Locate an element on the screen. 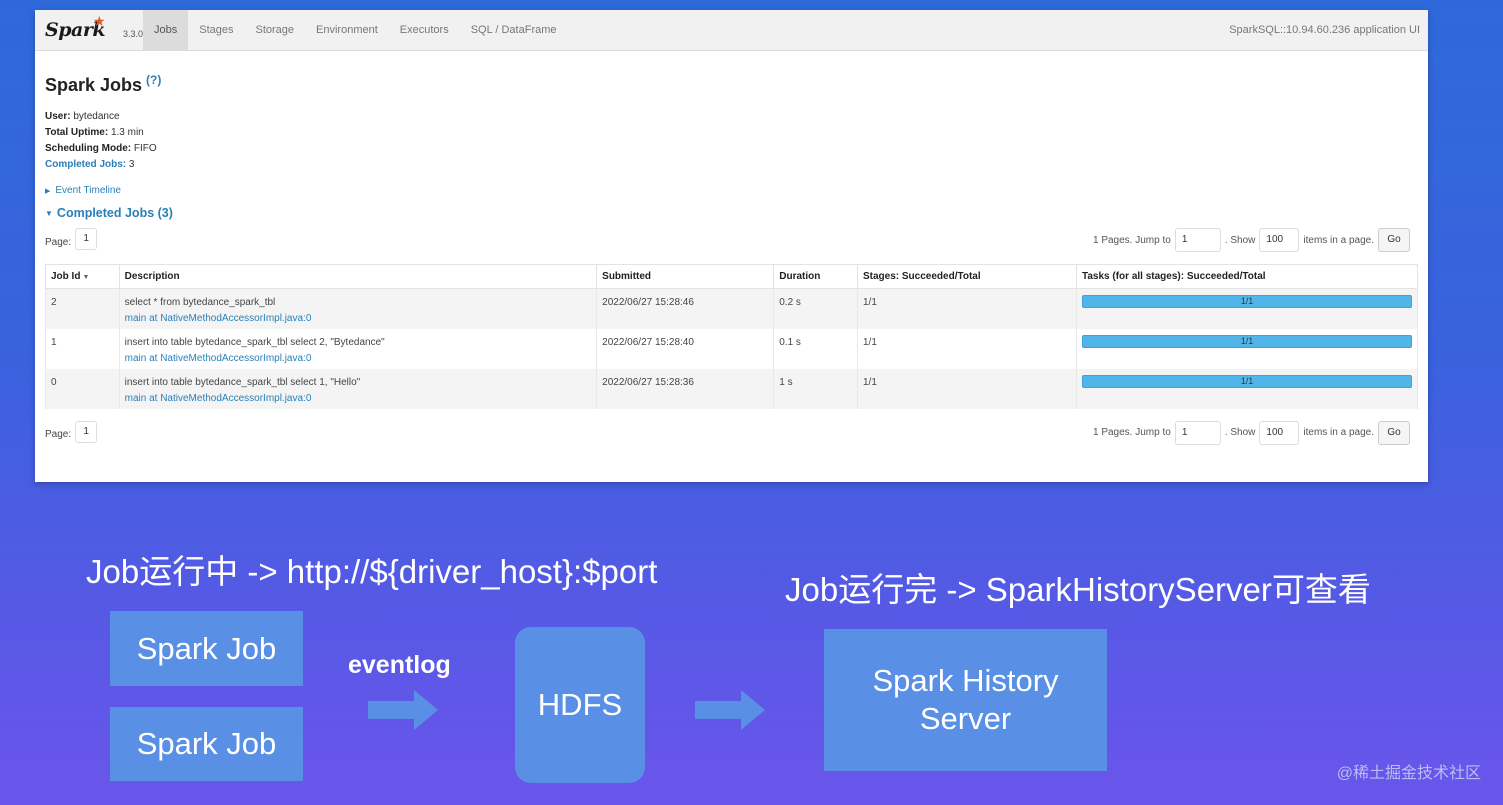 This screenshot has width=1503, height=805. header-job-id: Job Id ▼ is located at coordinates (82, 276).